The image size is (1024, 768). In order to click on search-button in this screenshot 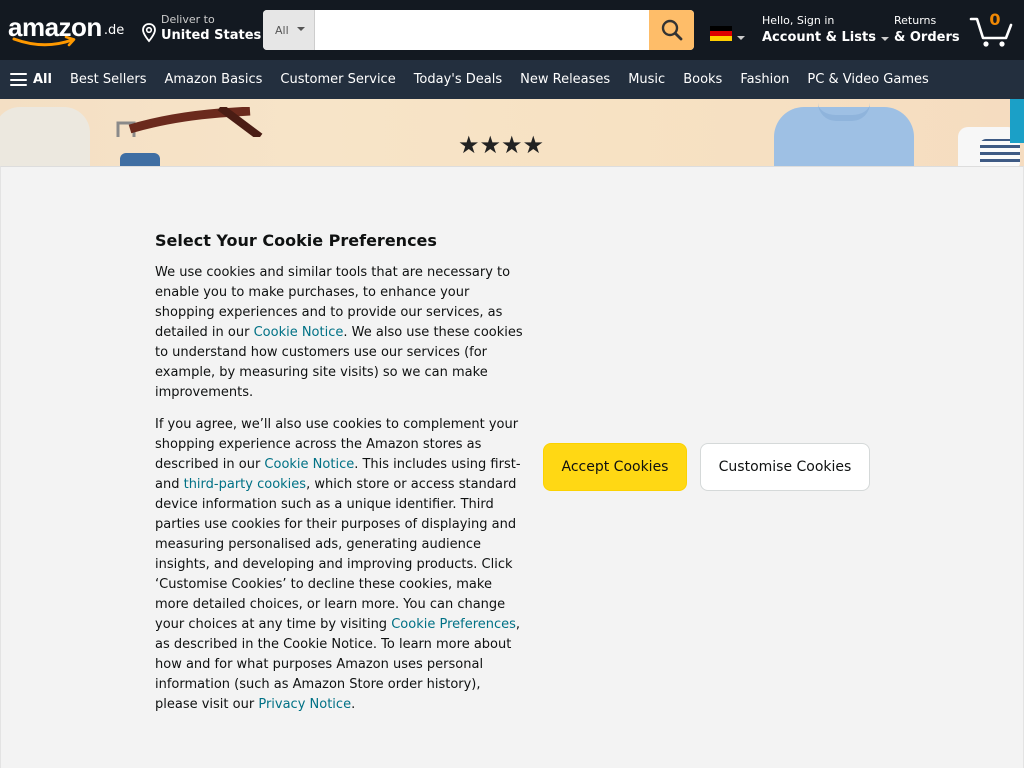, I will do `click(671, 30)`.